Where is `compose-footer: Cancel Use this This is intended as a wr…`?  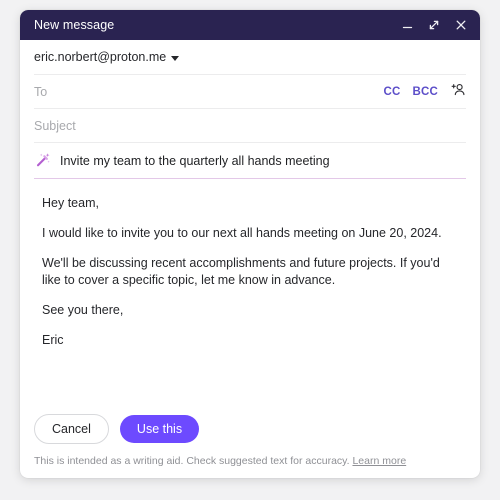 compose-footer: Cancel Use this This is intended as a wr… is located at coordinates (250, 446).